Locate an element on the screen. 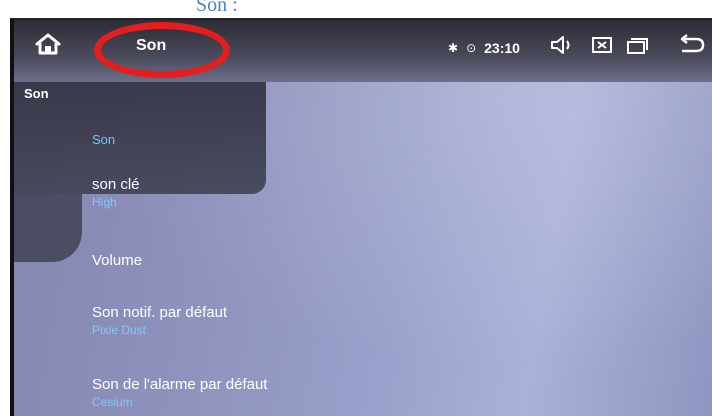 The height and width of the screenshot is (416, 712). setting-item-notification-sound: Son notif. par défaut Pixie Dust is located at coordinates (302, 320).